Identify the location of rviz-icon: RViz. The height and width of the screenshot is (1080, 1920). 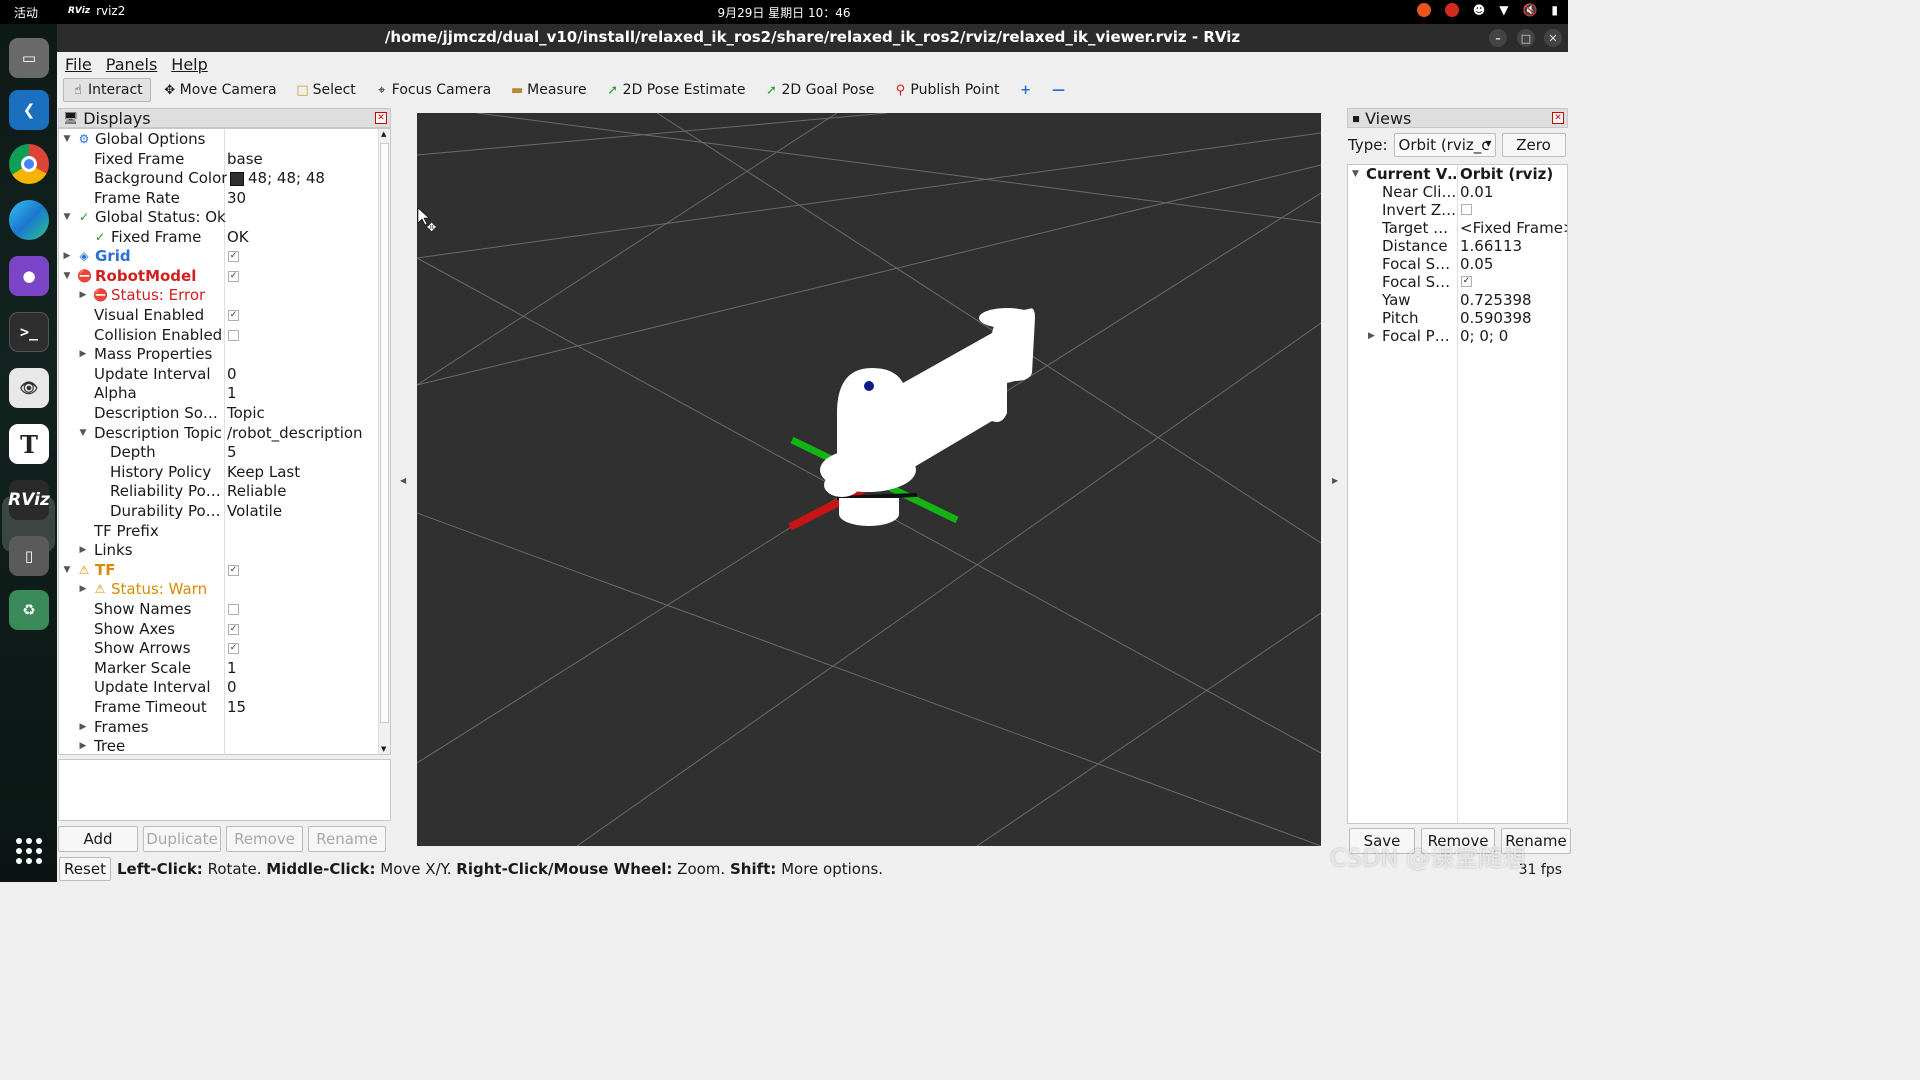
(29, 500).